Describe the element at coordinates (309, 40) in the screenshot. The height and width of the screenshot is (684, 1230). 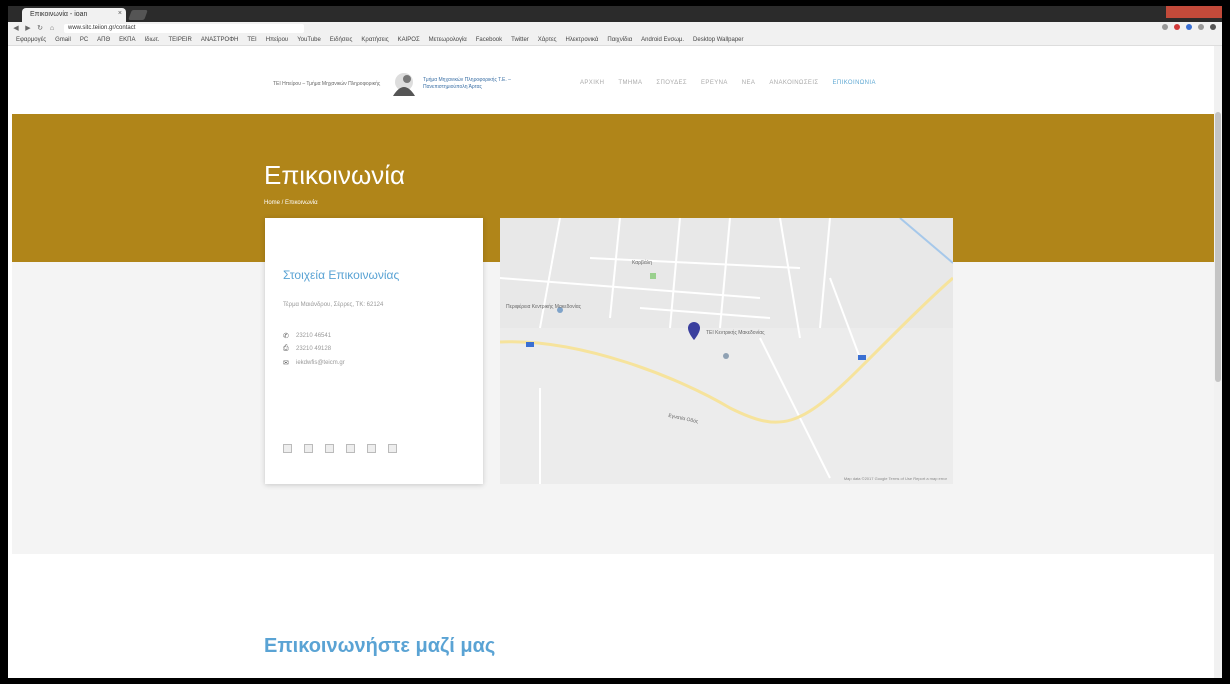
I see `bookmark-item: YouTube` at that location.